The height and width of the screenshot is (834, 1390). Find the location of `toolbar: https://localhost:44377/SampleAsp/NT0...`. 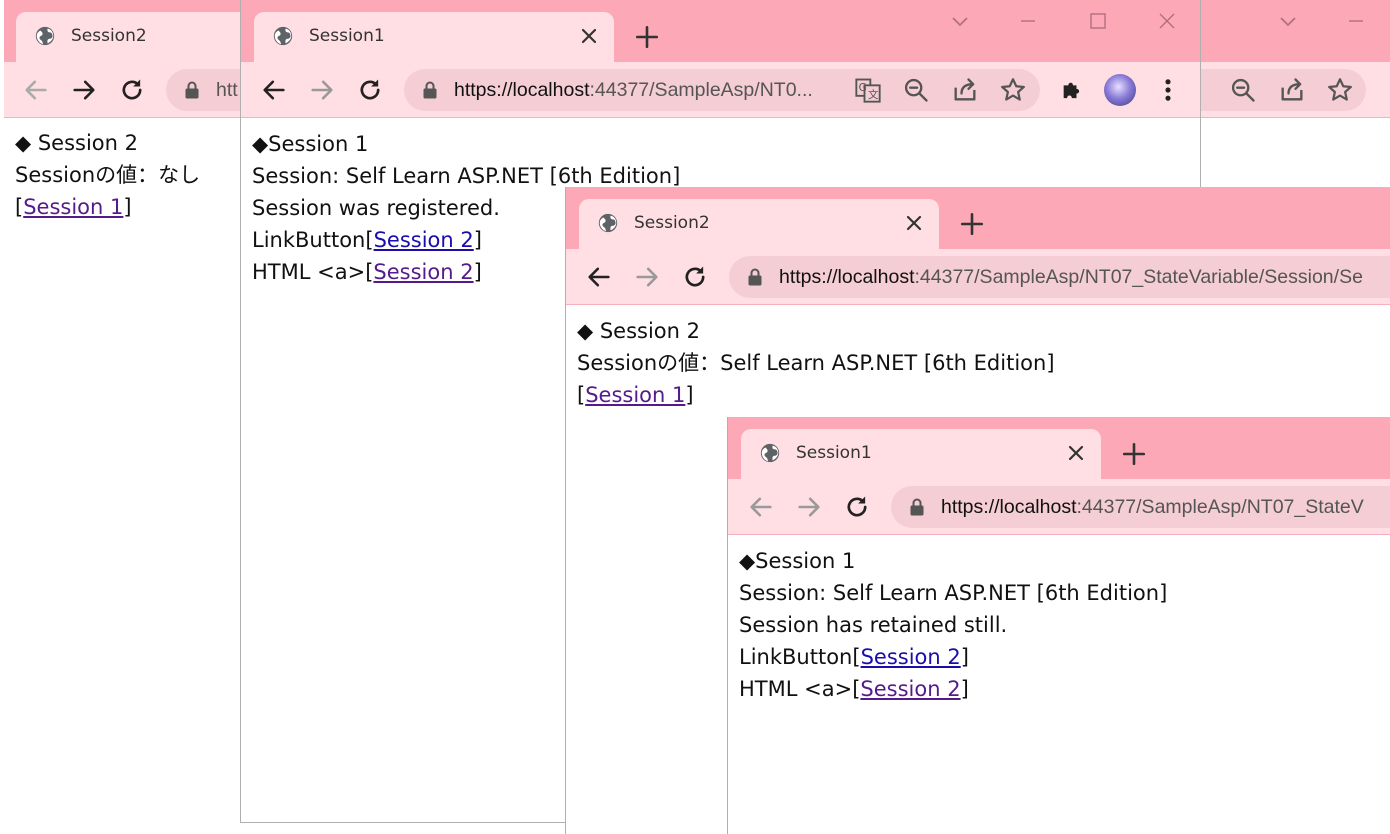

toolbar: https://localhost:44377/SampleAsp/NT0... is located at coordinates (720, 90).